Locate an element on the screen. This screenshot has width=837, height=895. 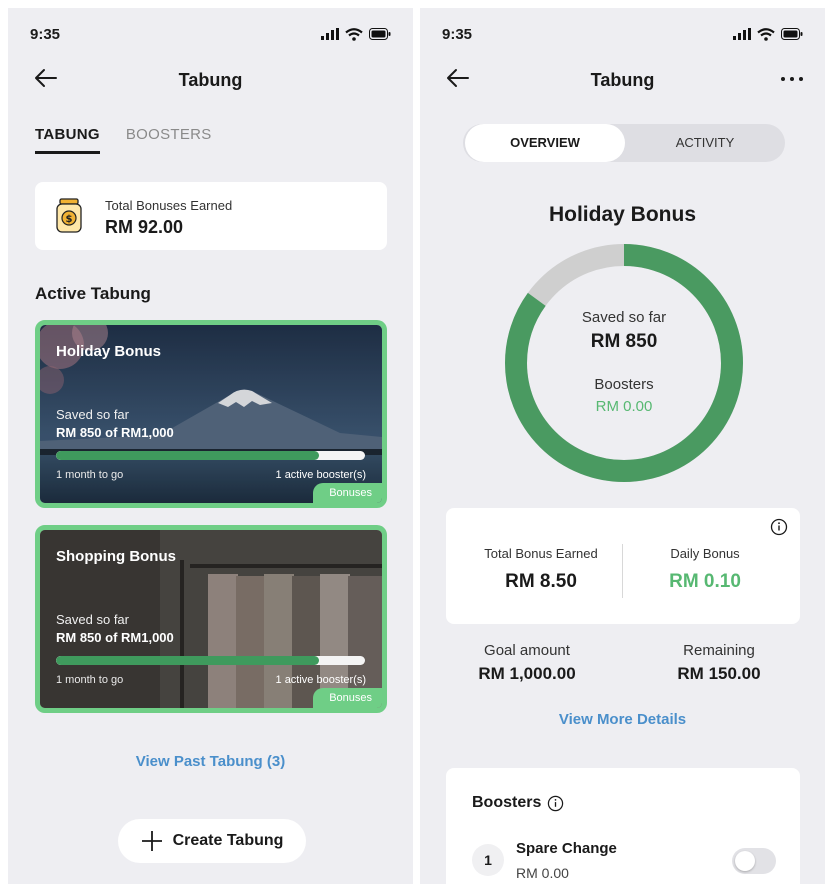
view-more-details-link: View More Details is located at coordinates (622, 719).